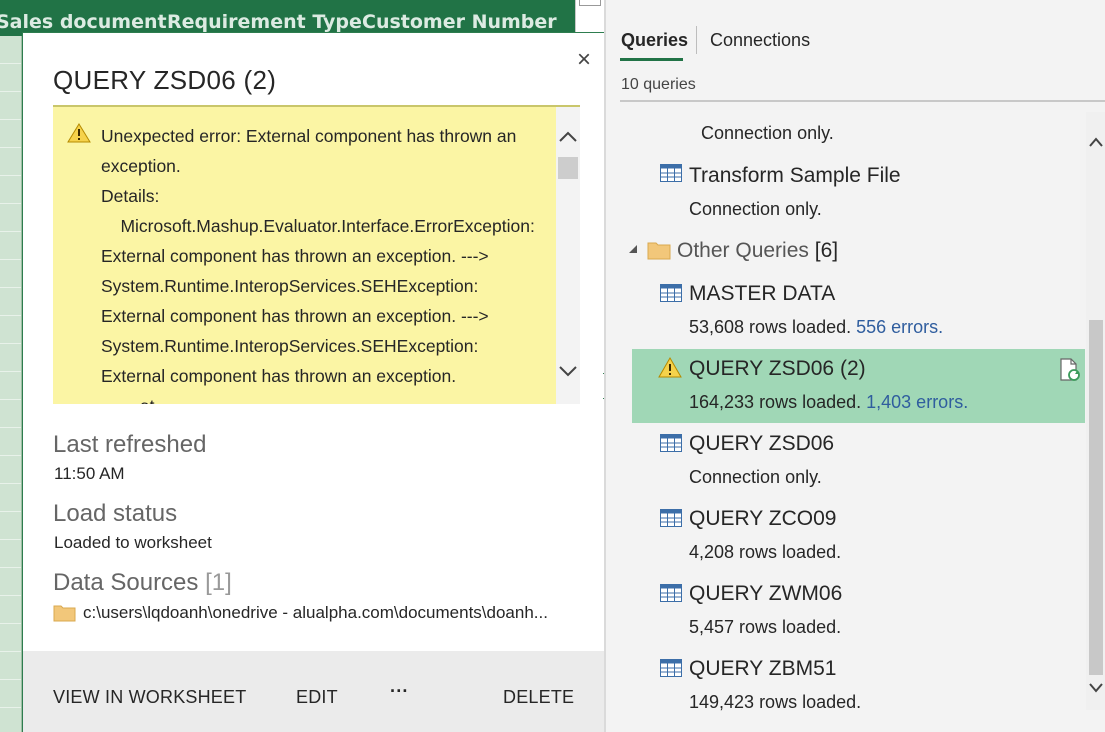 Image resolution: width=1105 pixels, height=732 pixels. I want to click on query-name-master-data: MASTER DATA, so click(762, 294).